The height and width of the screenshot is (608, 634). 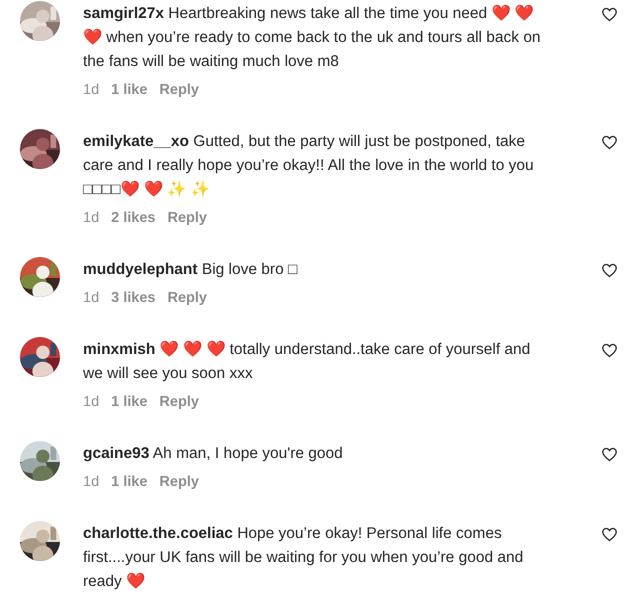 I want to click on comment-text: muddyelephant Big love bro □, so click(x=190, y=270).